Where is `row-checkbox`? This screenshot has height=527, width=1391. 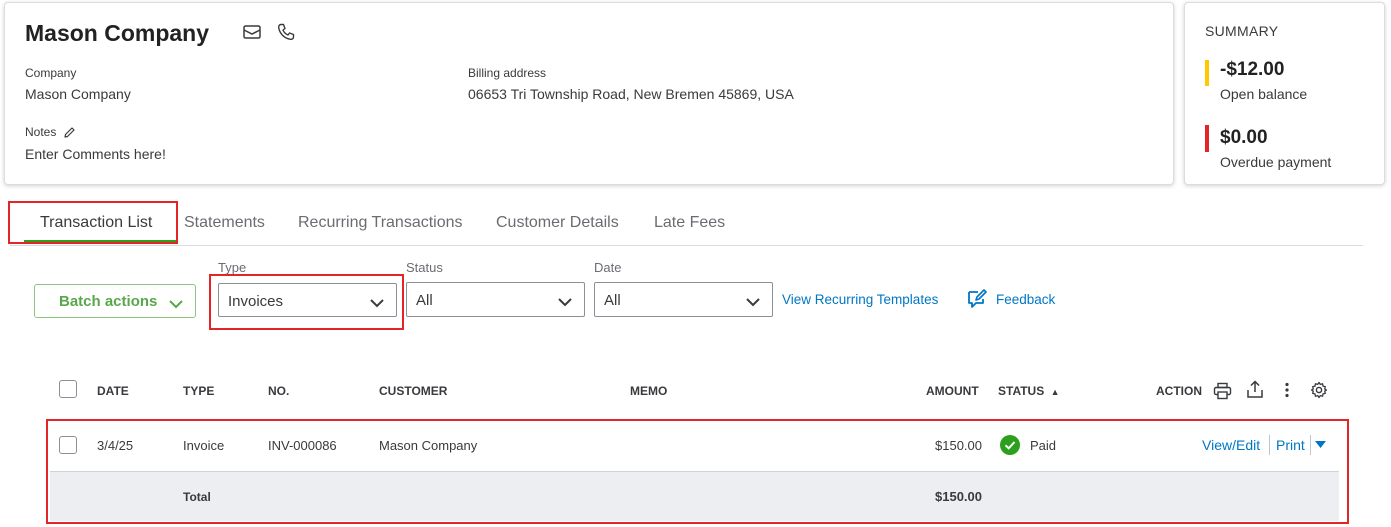 row-checkbox is located at coordinates (68, 445).